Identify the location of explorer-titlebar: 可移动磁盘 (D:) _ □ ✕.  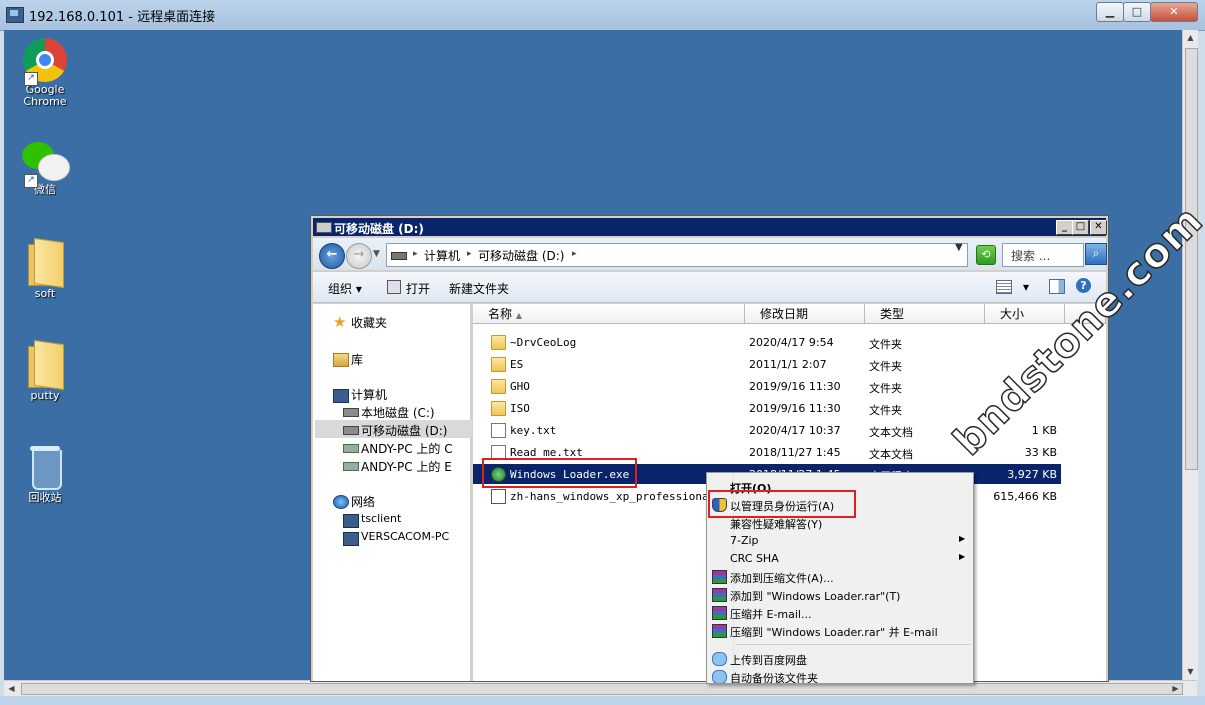
(710, 227).